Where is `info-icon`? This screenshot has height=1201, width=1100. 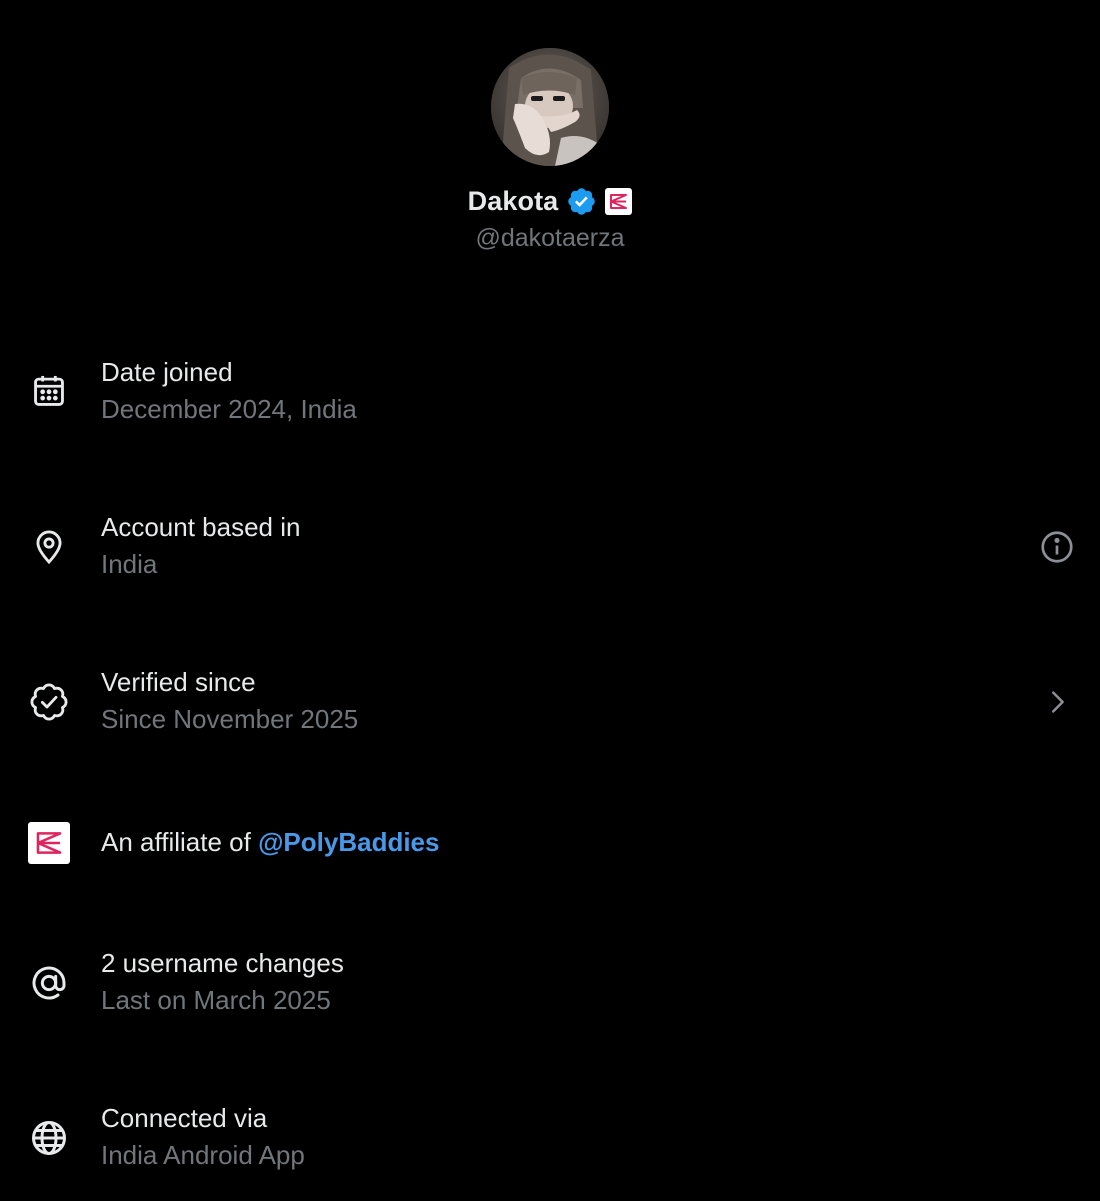
info-icon is located at coordinates (1057, 547).